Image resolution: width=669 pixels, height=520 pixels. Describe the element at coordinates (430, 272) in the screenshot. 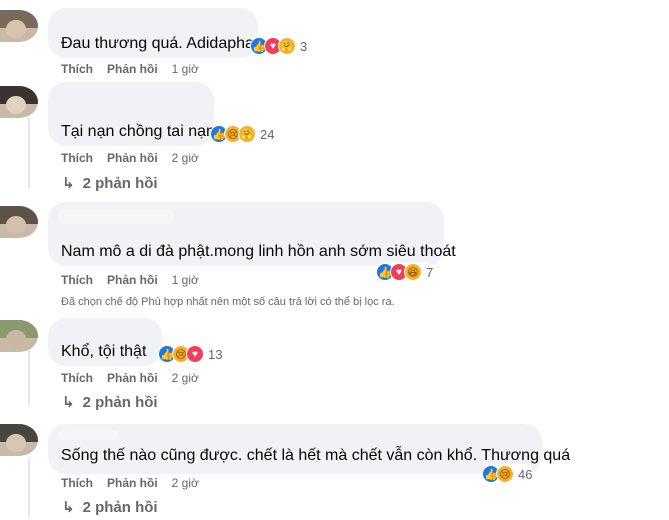

I see `reaction-count: 7` at that location.